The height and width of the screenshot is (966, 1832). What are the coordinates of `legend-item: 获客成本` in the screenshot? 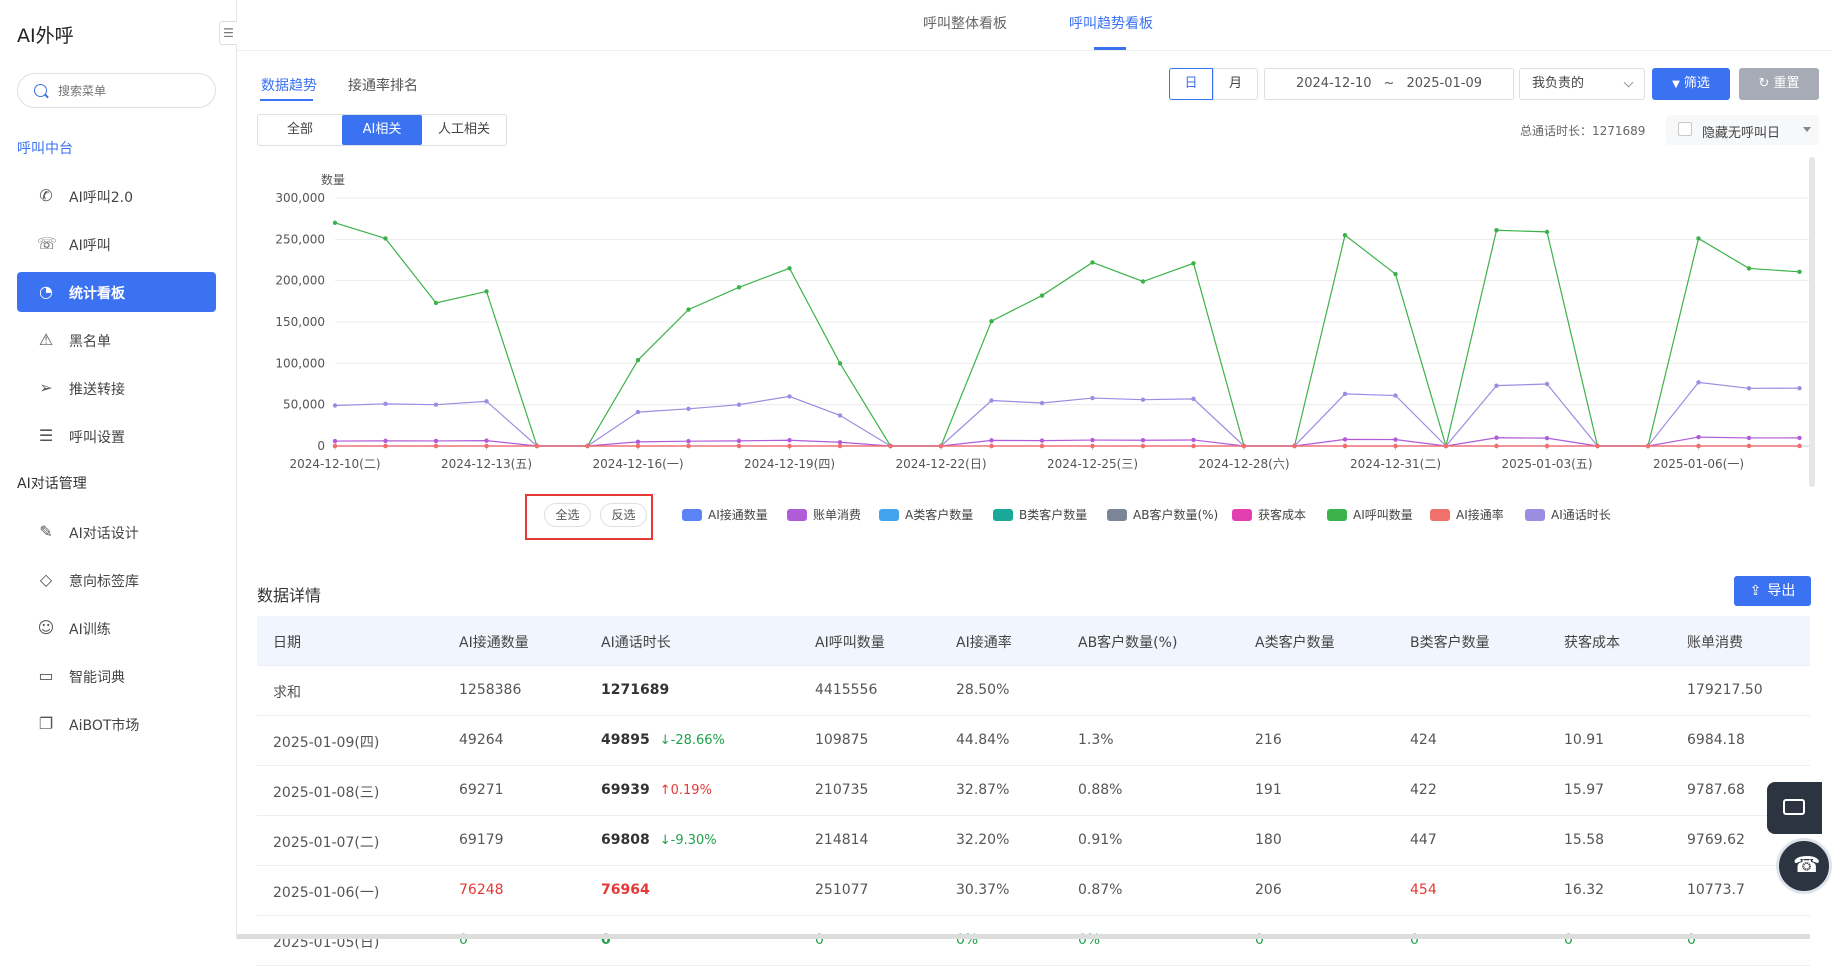 It's located at (1269, 514).